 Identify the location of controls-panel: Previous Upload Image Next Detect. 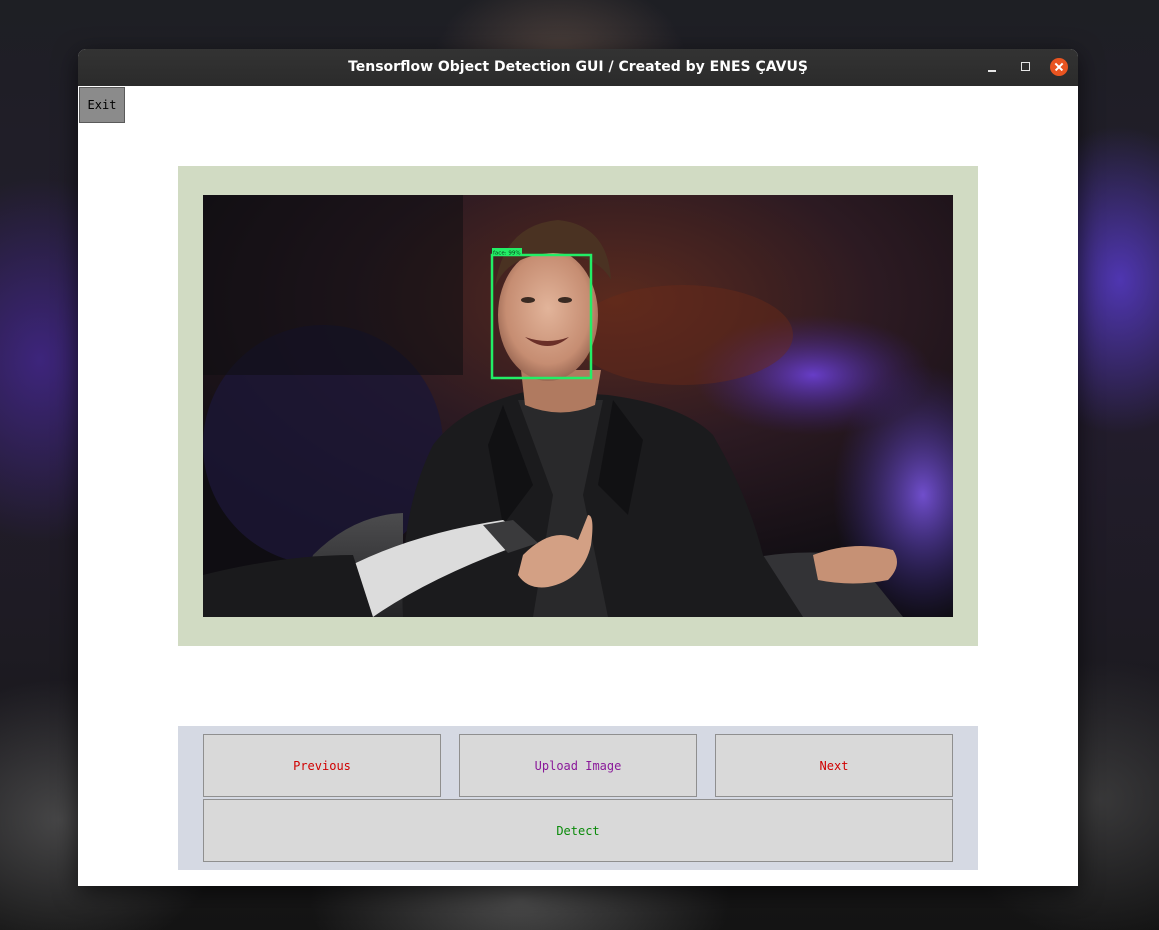
(578, 798).